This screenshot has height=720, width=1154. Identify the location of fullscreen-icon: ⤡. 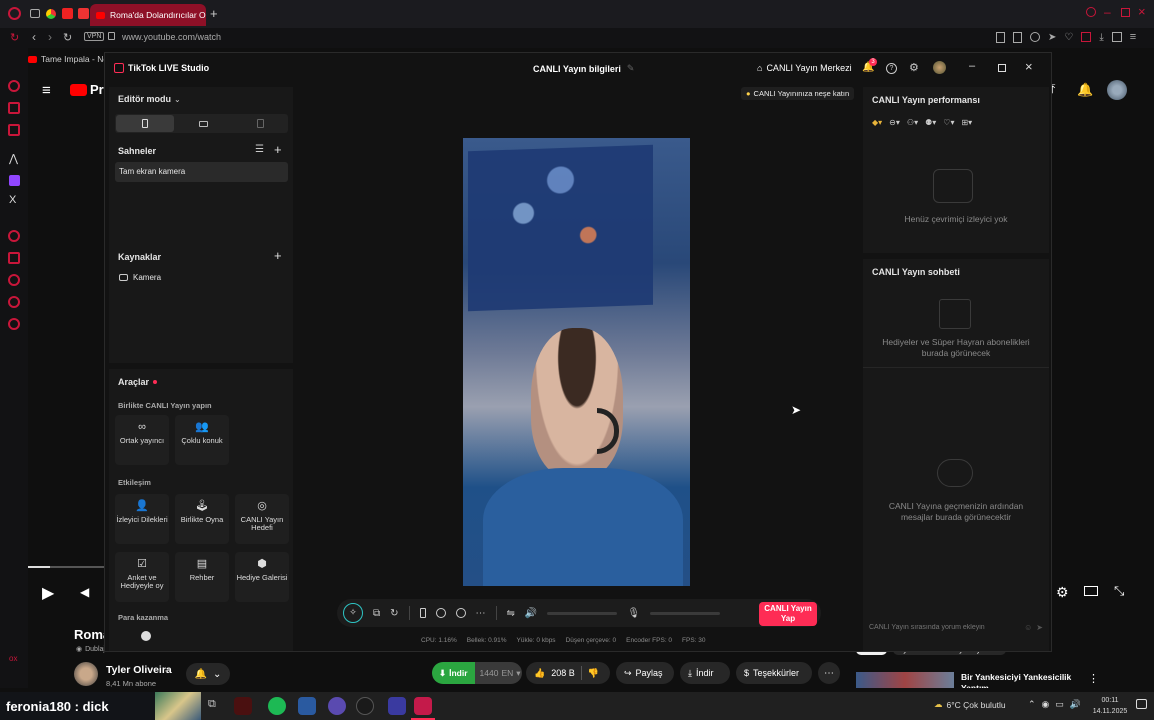
(1119, 591).